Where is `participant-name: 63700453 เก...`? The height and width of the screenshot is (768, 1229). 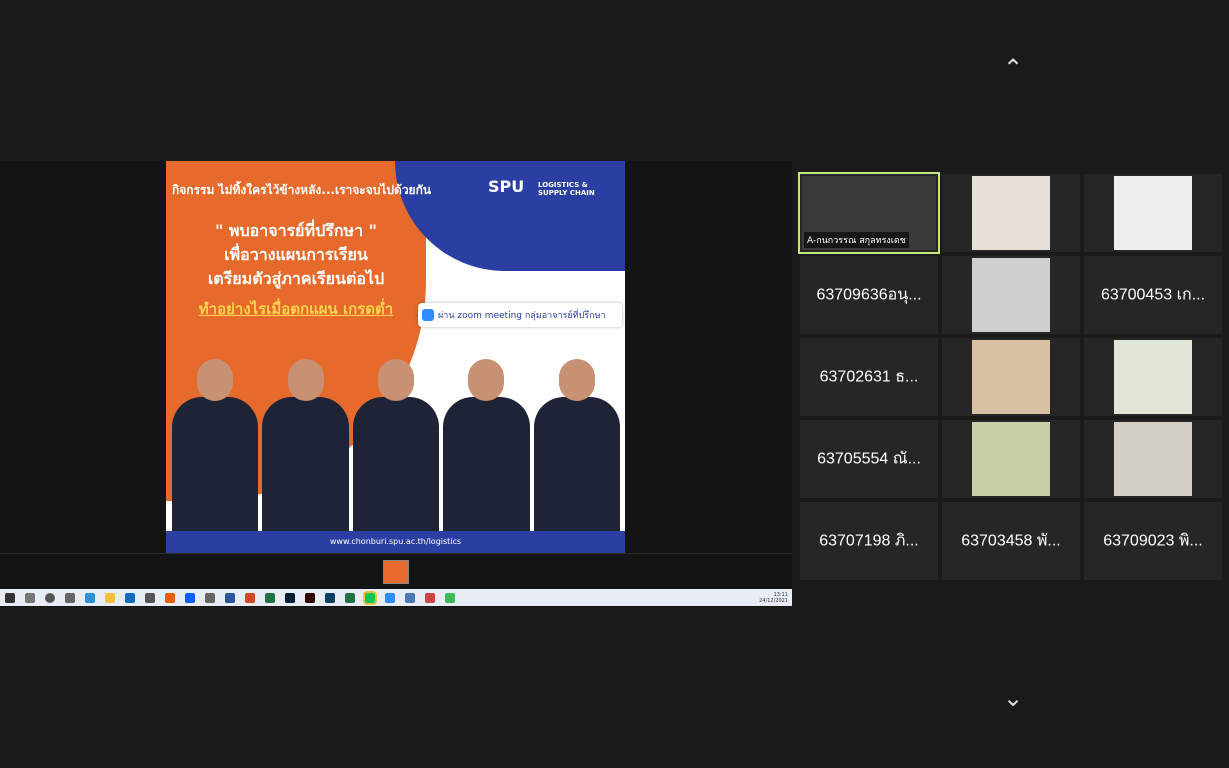 participant-name: 63700453 เก... is located at coordinates (1153, 295).